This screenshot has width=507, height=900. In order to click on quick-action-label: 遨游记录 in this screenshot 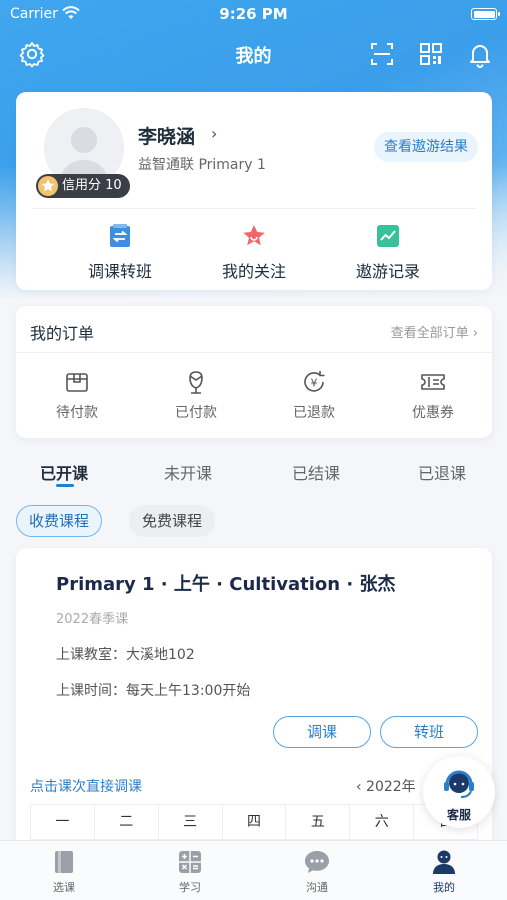, I will do `click(387, 271)`.